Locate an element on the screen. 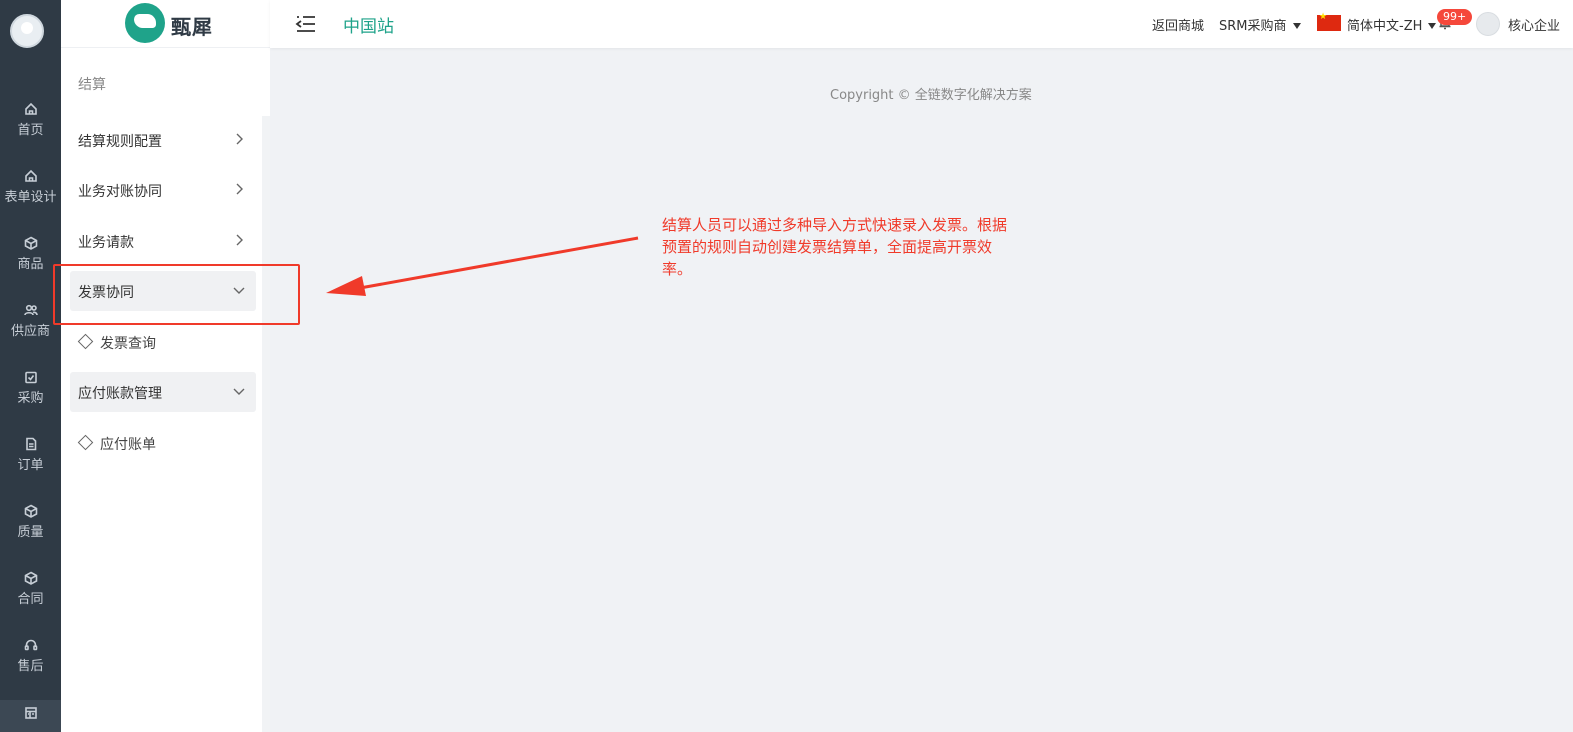 The height and width of the screenshot is (732, 1573). menu-item-settlement-rules: 结算规则配置 is located at coordinates (163, 140).